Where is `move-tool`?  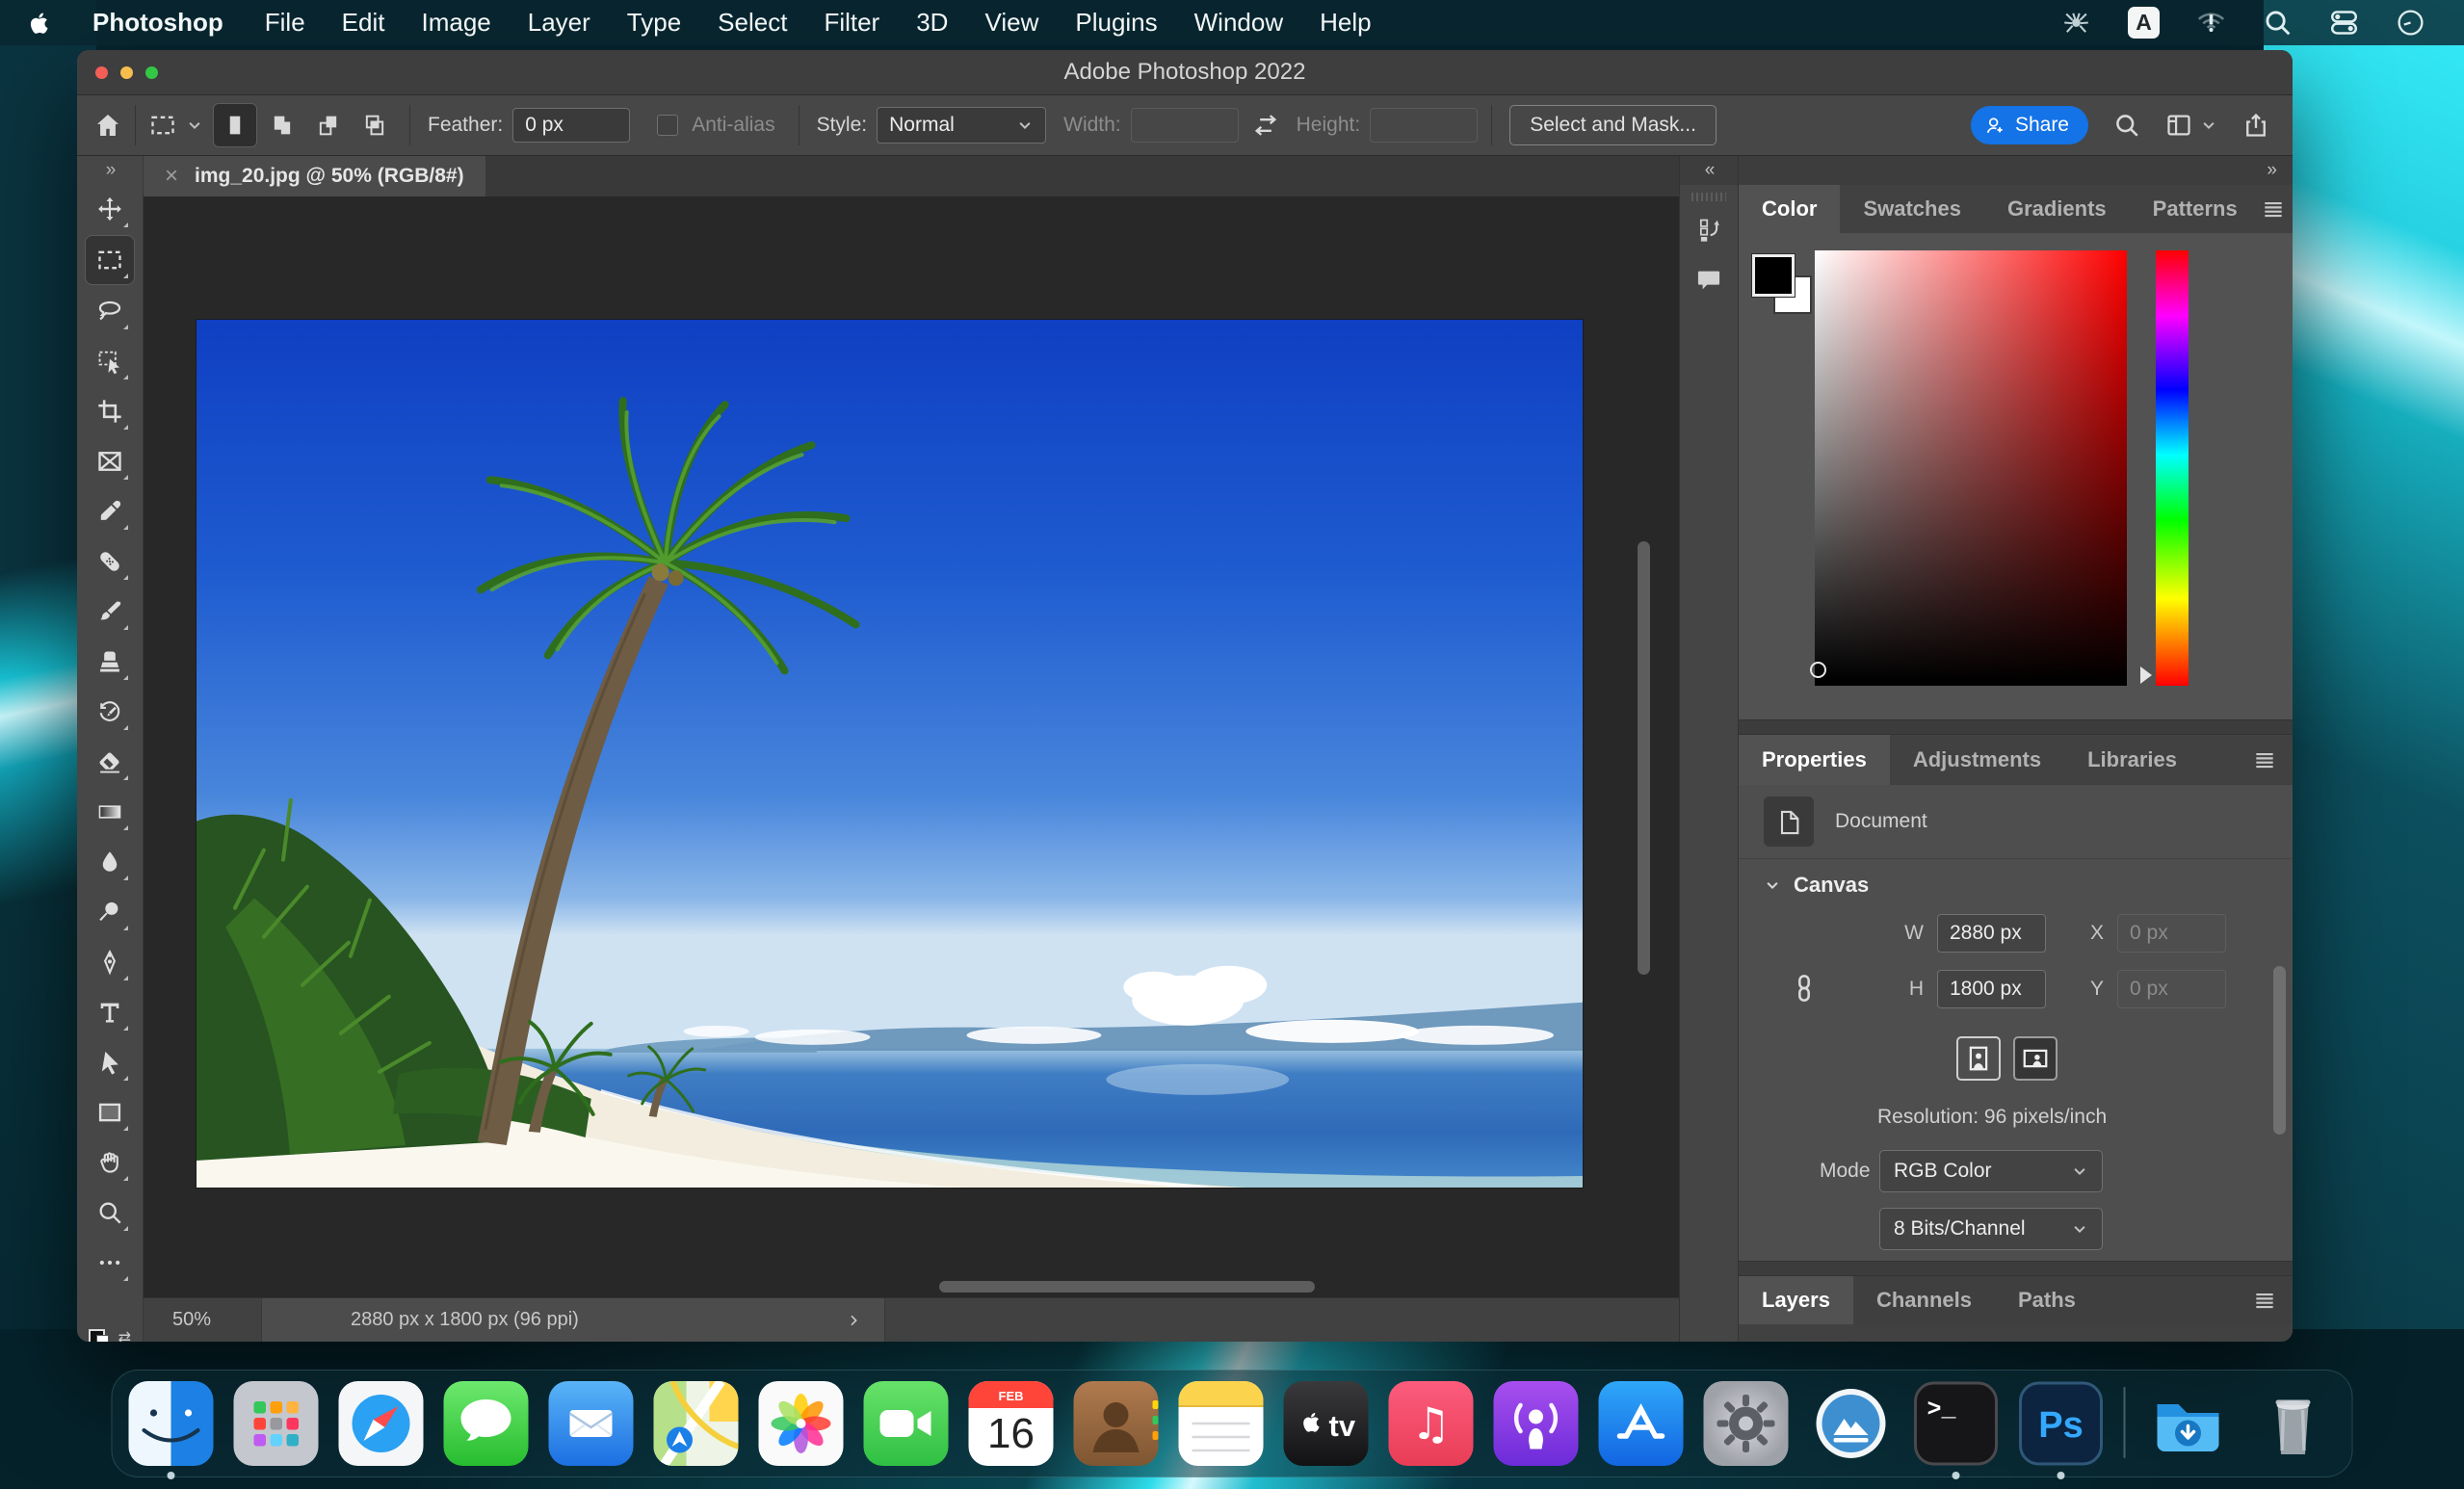 move-tool is located at coordinates (110, 209).